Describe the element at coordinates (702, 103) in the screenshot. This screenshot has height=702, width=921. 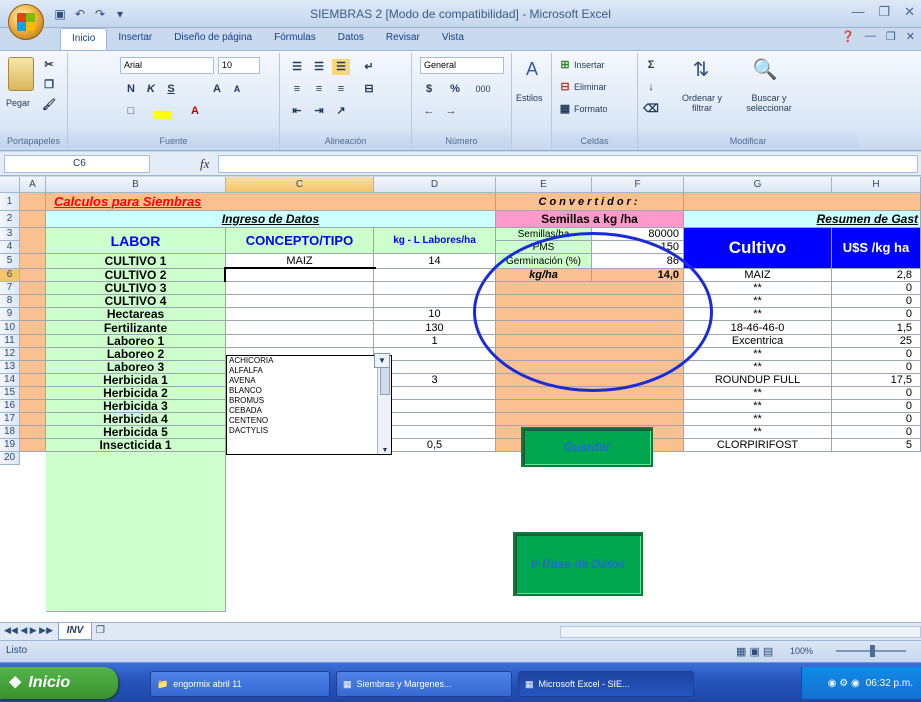
I see `sort-filter-label: Ordenar y filtrar` at that location.